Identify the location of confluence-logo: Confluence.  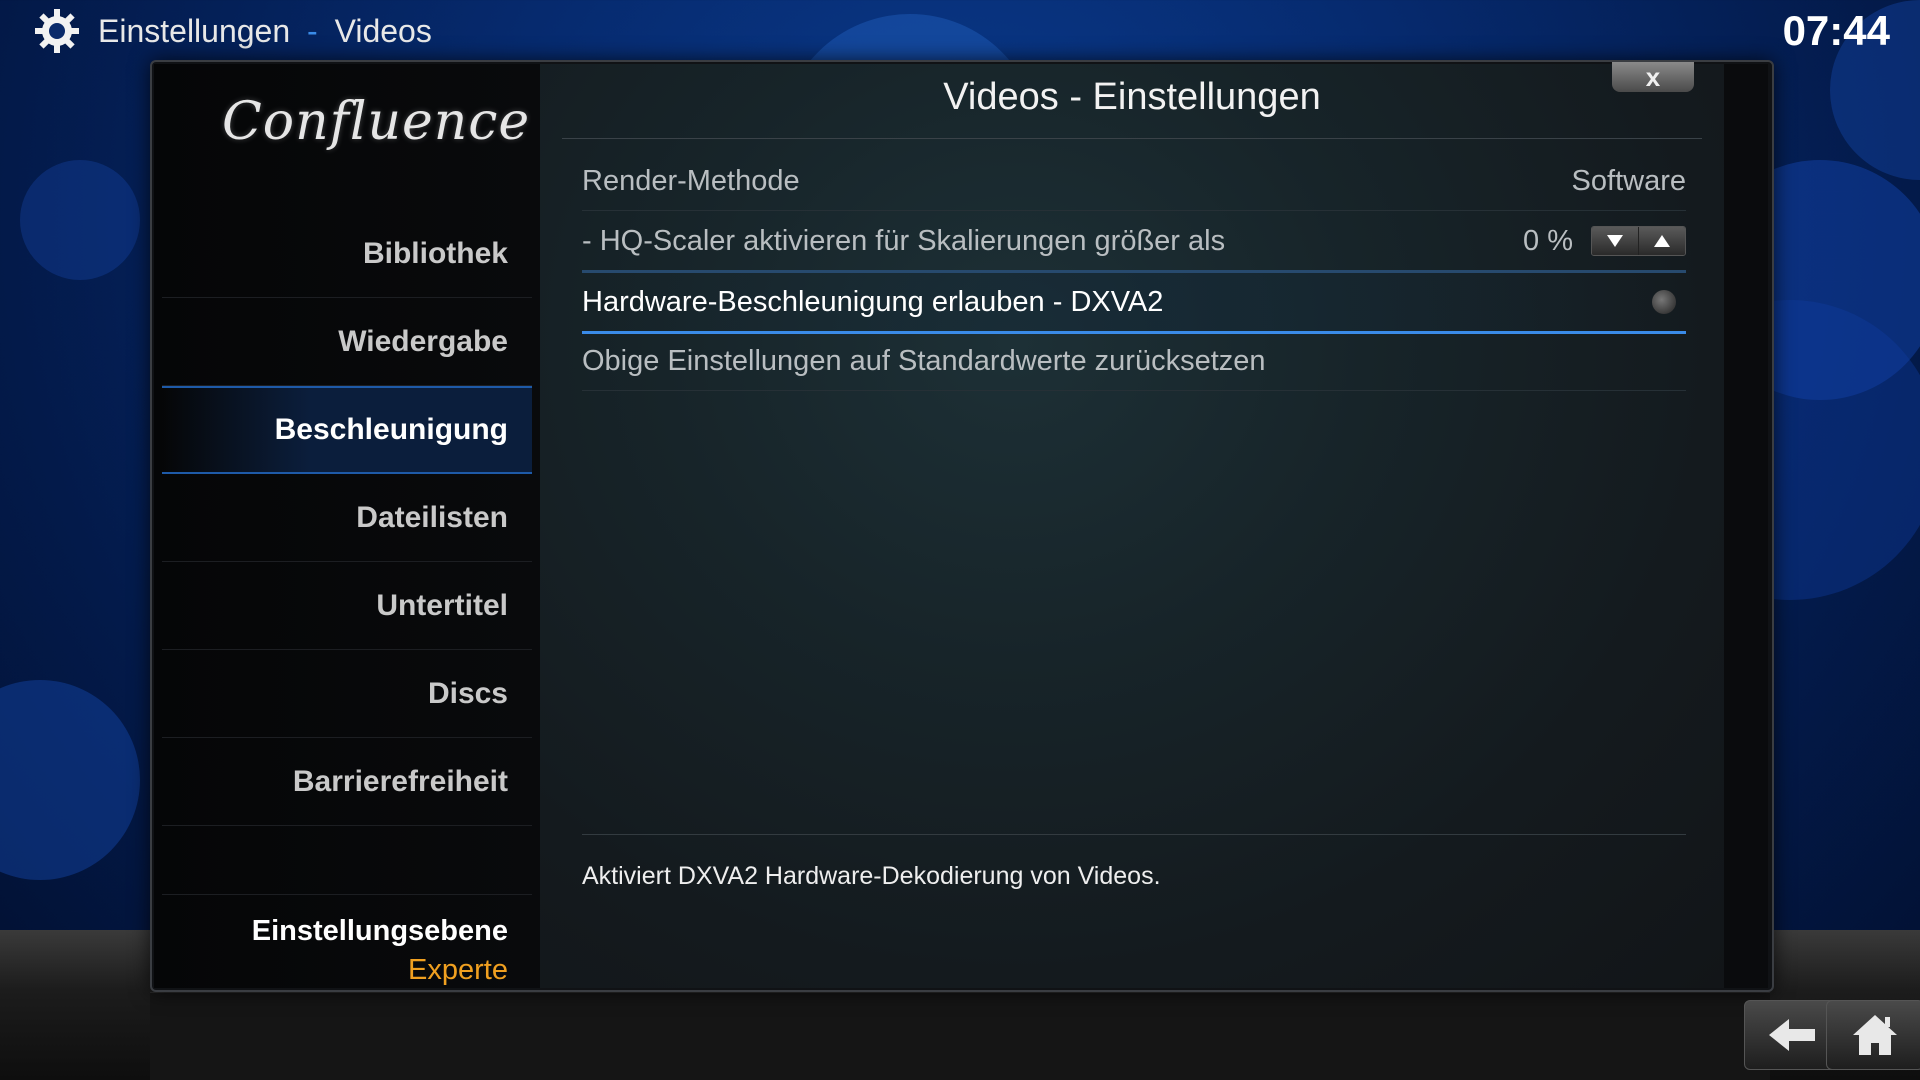
(376, 122).